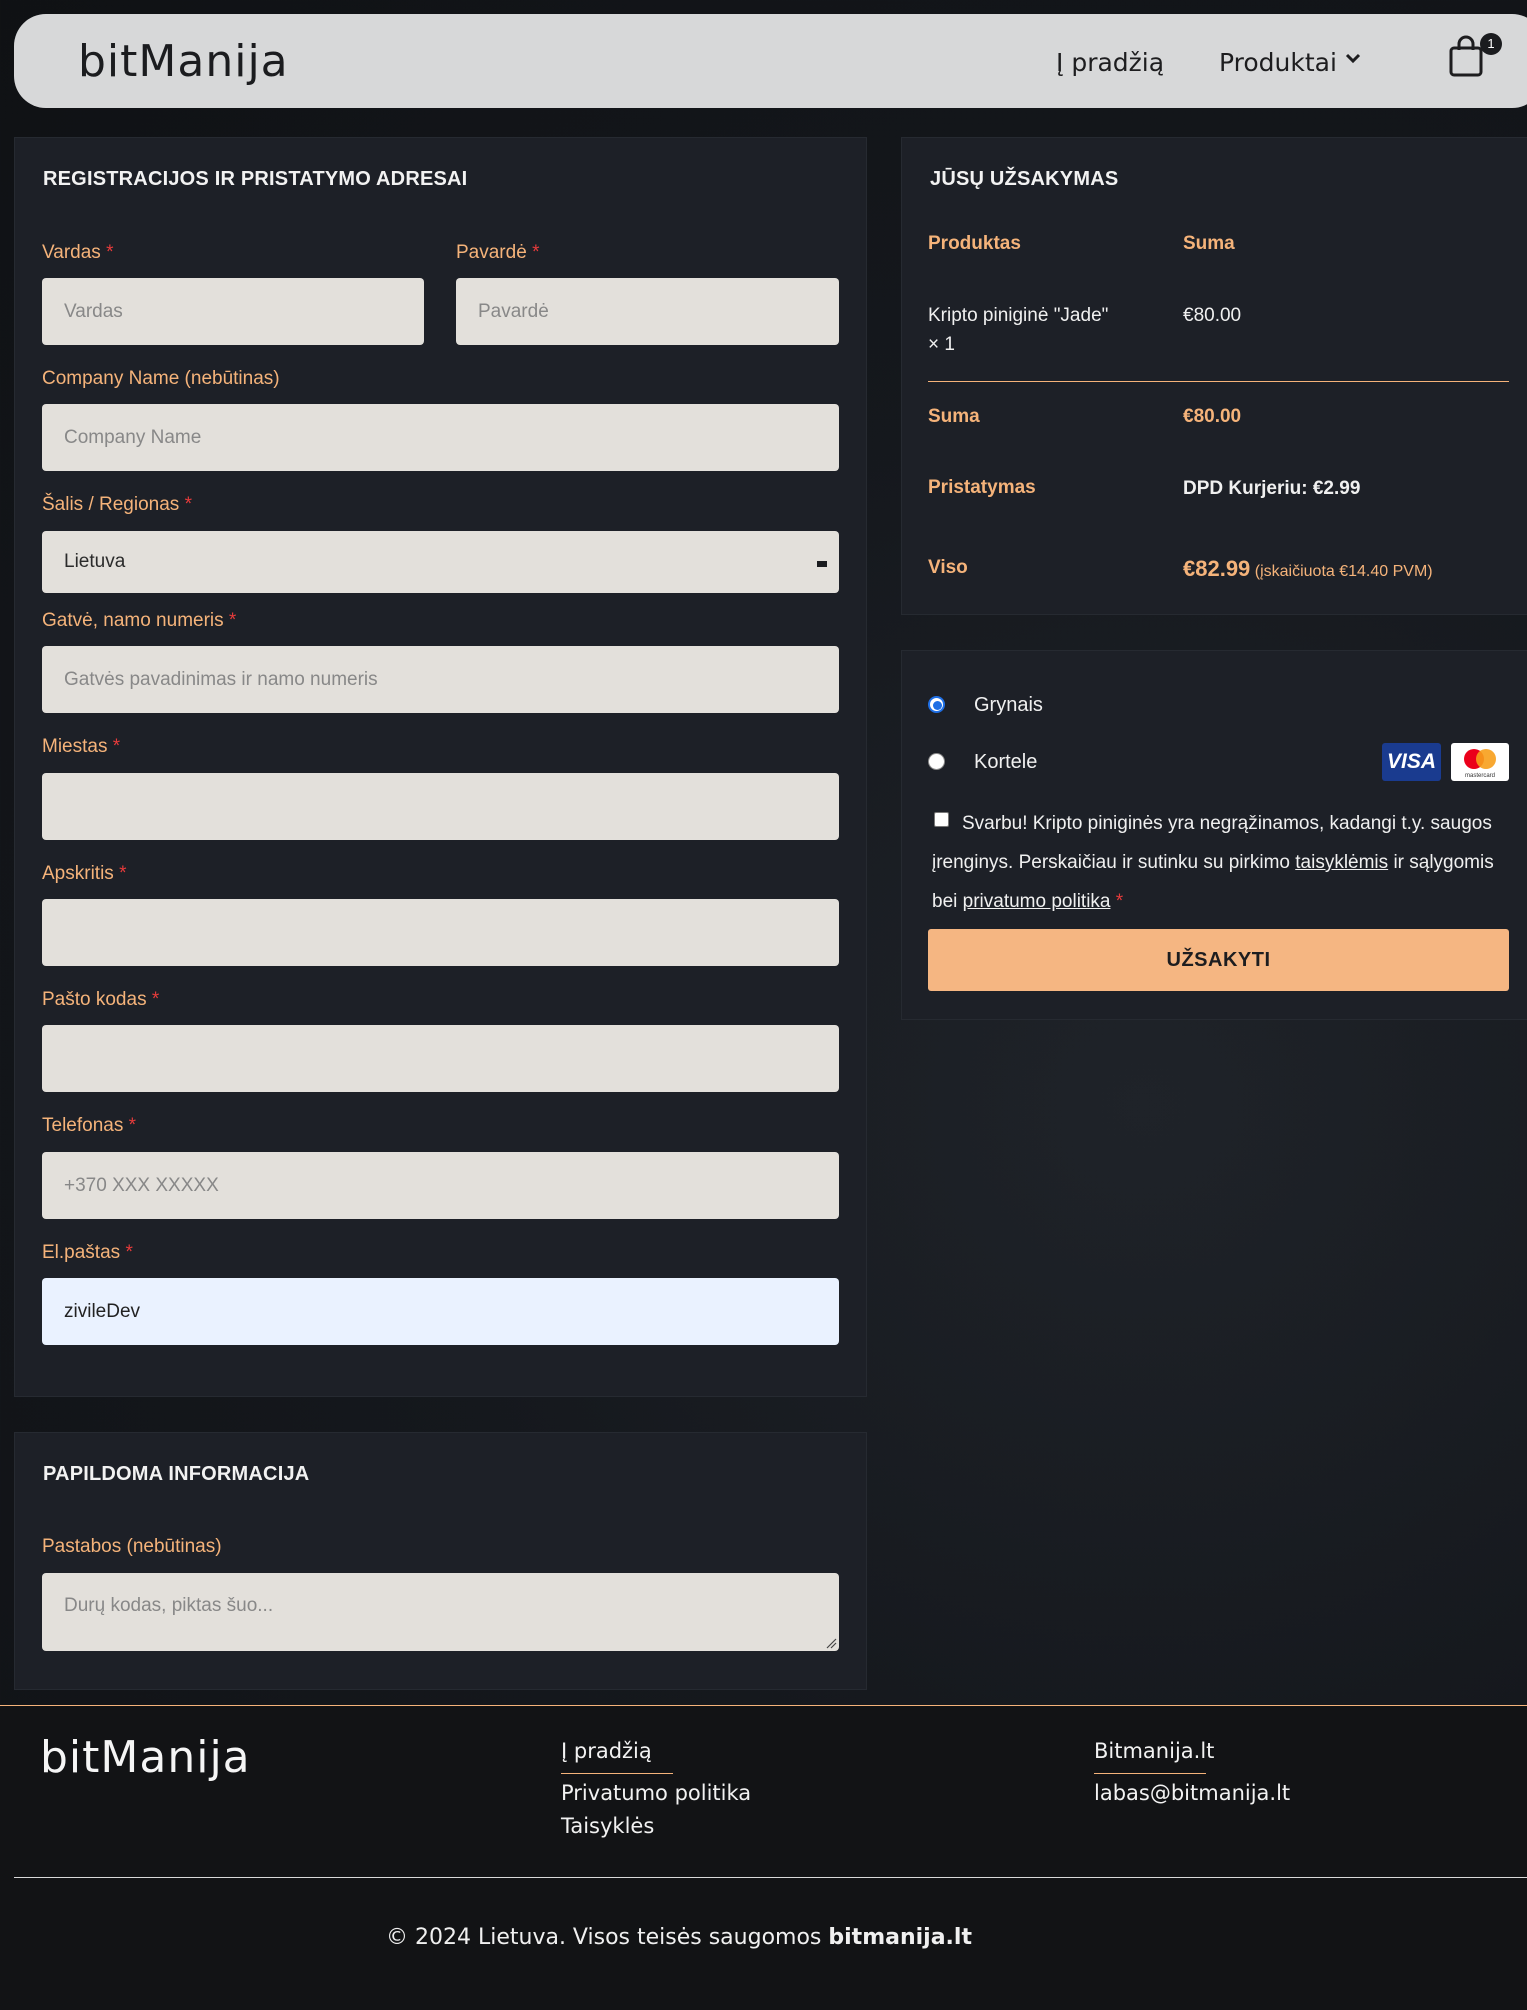  What do you see at coordinates (1212, 416) in the screenshot?
I see `subtotal-value: €80.00` at bounding box center [1212, 416].